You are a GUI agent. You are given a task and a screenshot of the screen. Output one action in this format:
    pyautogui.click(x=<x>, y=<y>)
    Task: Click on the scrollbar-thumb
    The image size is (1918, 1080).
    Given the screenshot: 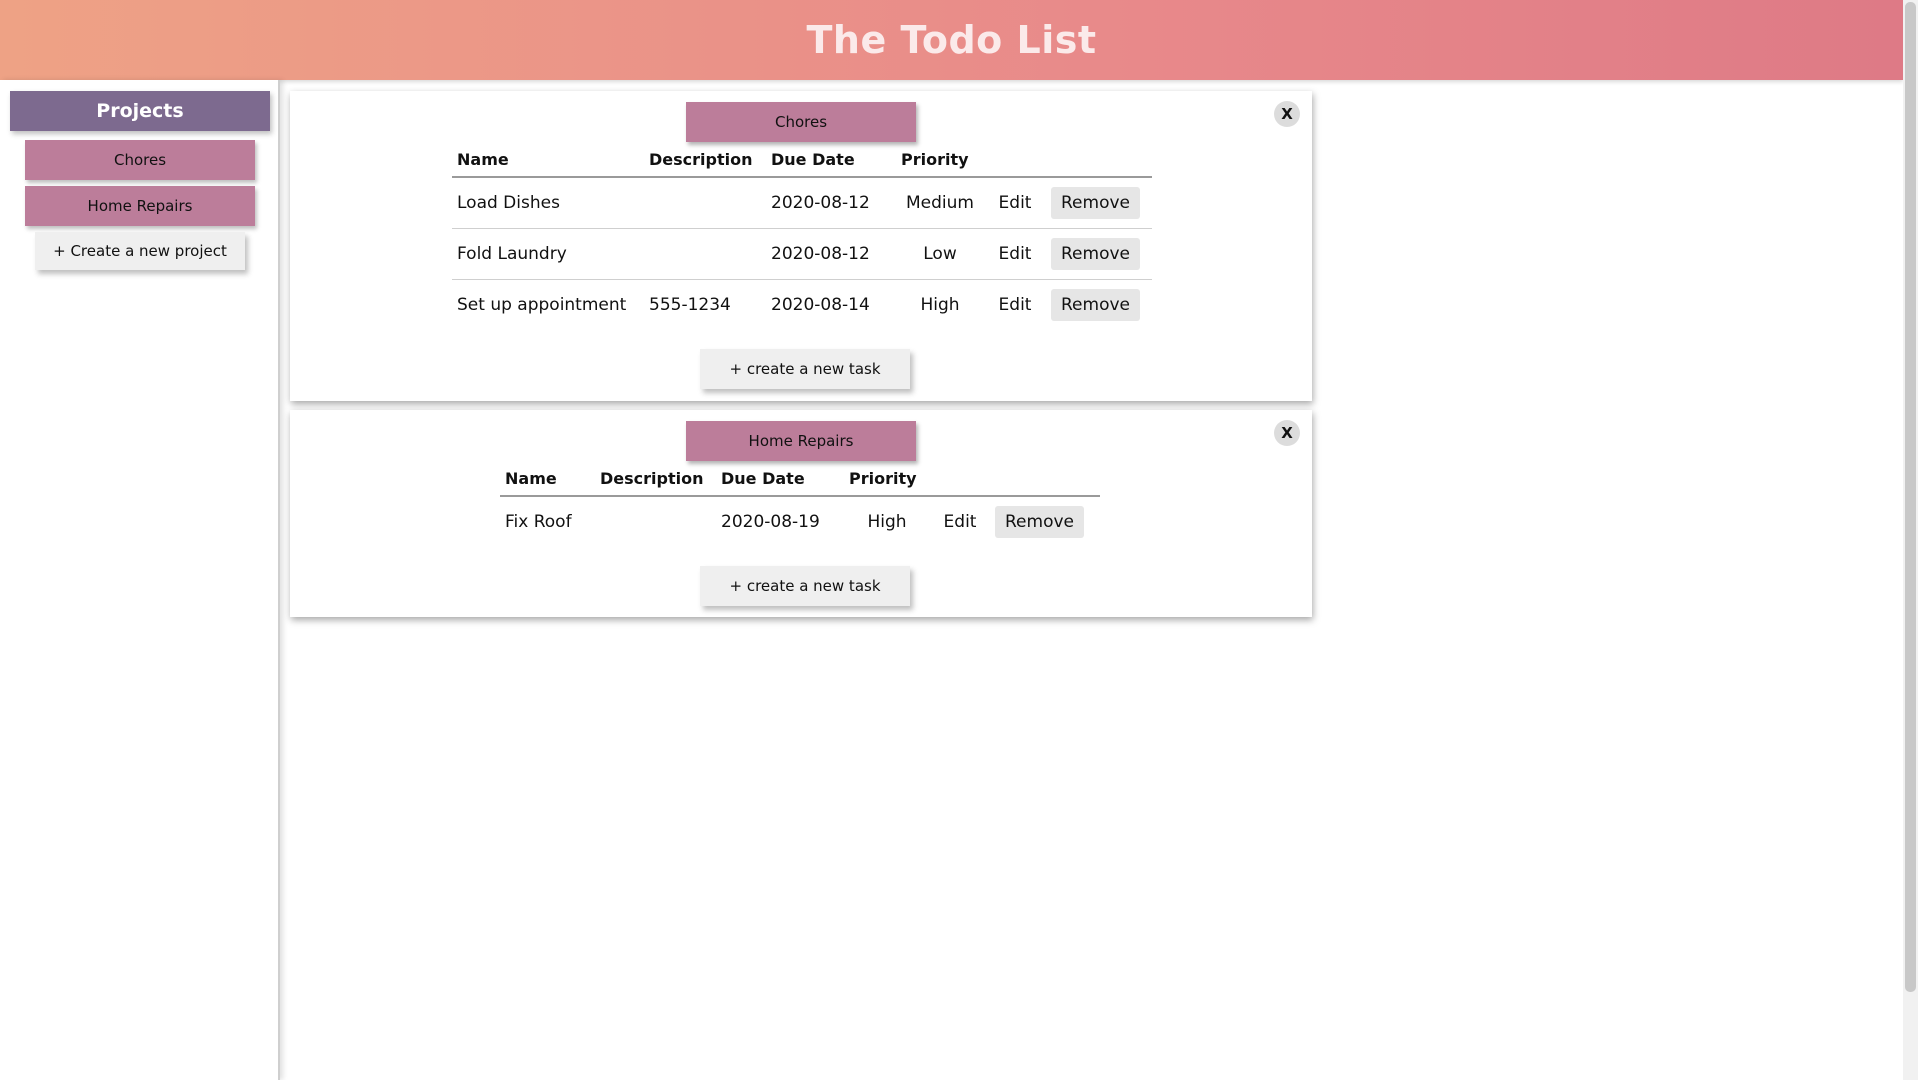 What is the action you would take?
    pyautogui.click(x=1910, y=497)
    